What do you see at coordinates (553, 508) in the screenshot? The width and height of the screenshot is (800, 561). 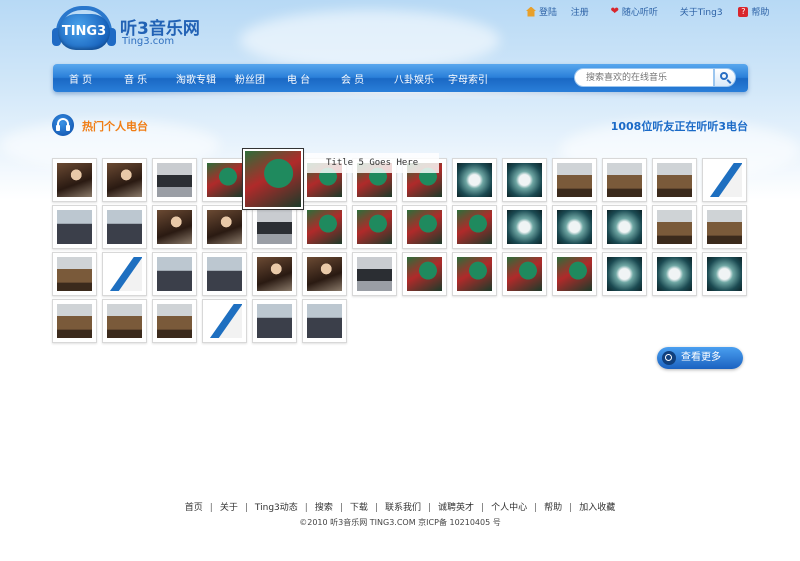 I see `footer-link: 帮助` at bounding box center [553, 508].